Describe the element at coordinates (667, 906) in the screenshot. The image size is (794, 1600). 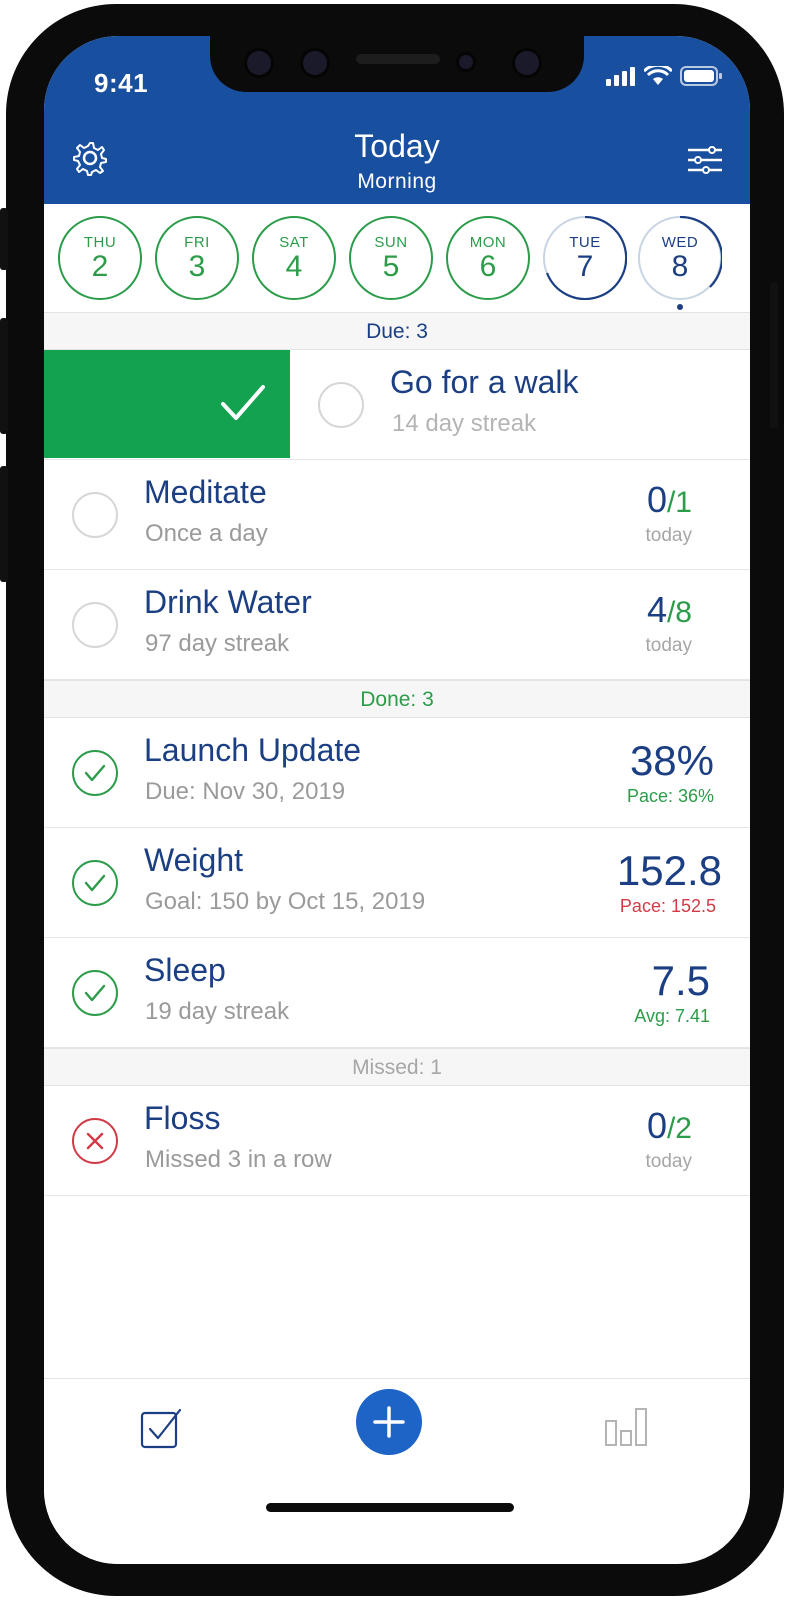
I see `value-note: Pace: 152.5` at that location.